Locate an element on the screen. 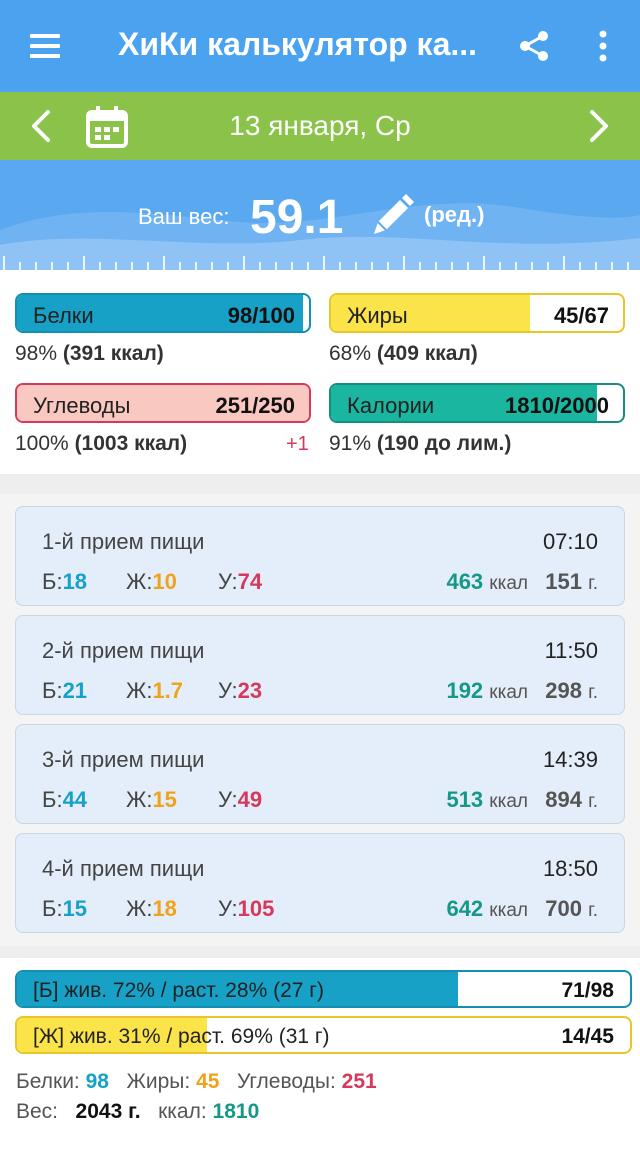 This screenshot has width=640, height=1172. protein-label: Белки is located at coordinates (63, 315).